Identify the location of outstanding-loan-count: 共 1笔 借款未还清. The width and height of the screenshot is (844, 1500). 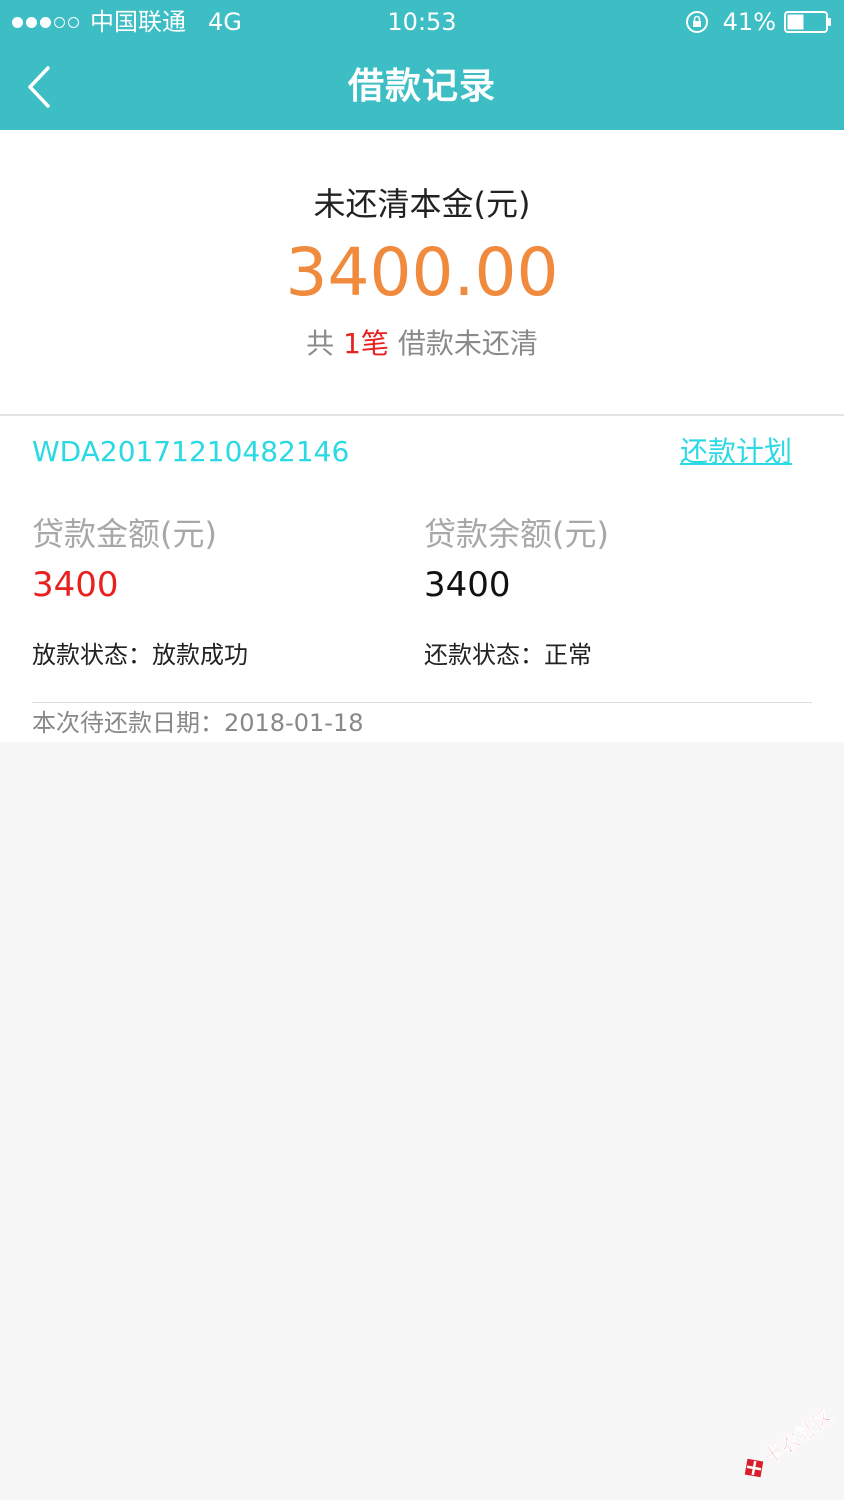
(422, 344).